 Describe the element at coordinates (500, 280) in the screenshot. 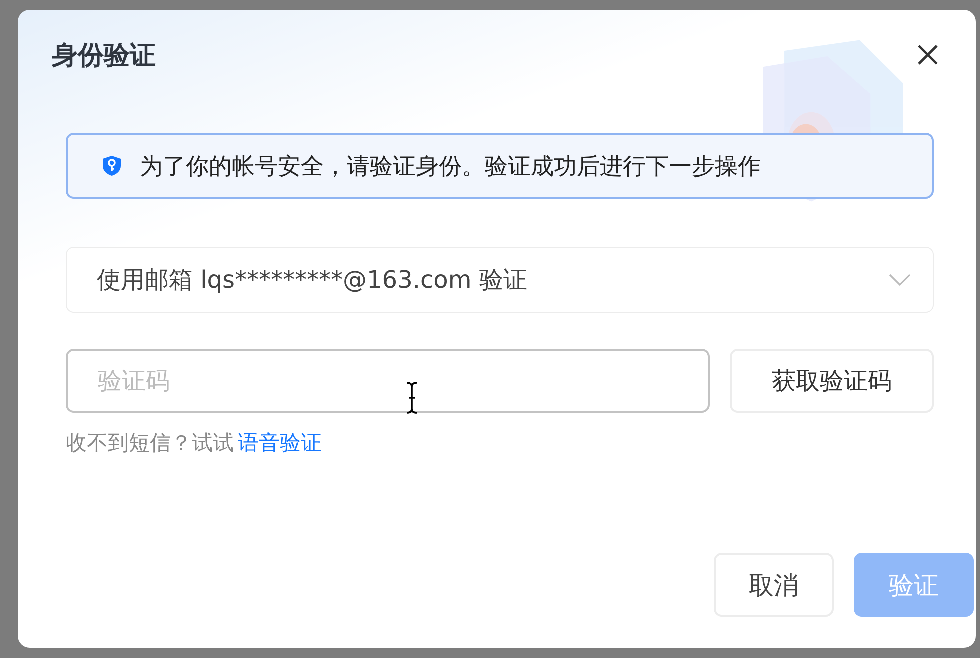

I see `method-select: 使用邮箱 lqs*********@163.com 验证` at that location.